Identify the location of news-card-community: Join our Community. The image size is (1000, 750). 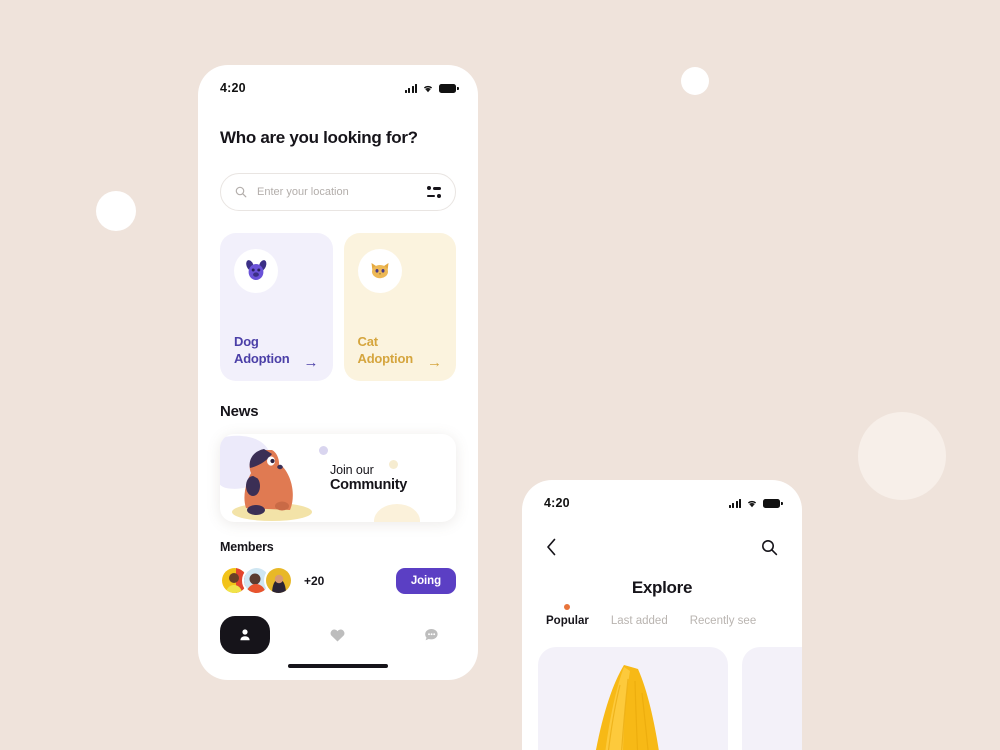
(338, 478).